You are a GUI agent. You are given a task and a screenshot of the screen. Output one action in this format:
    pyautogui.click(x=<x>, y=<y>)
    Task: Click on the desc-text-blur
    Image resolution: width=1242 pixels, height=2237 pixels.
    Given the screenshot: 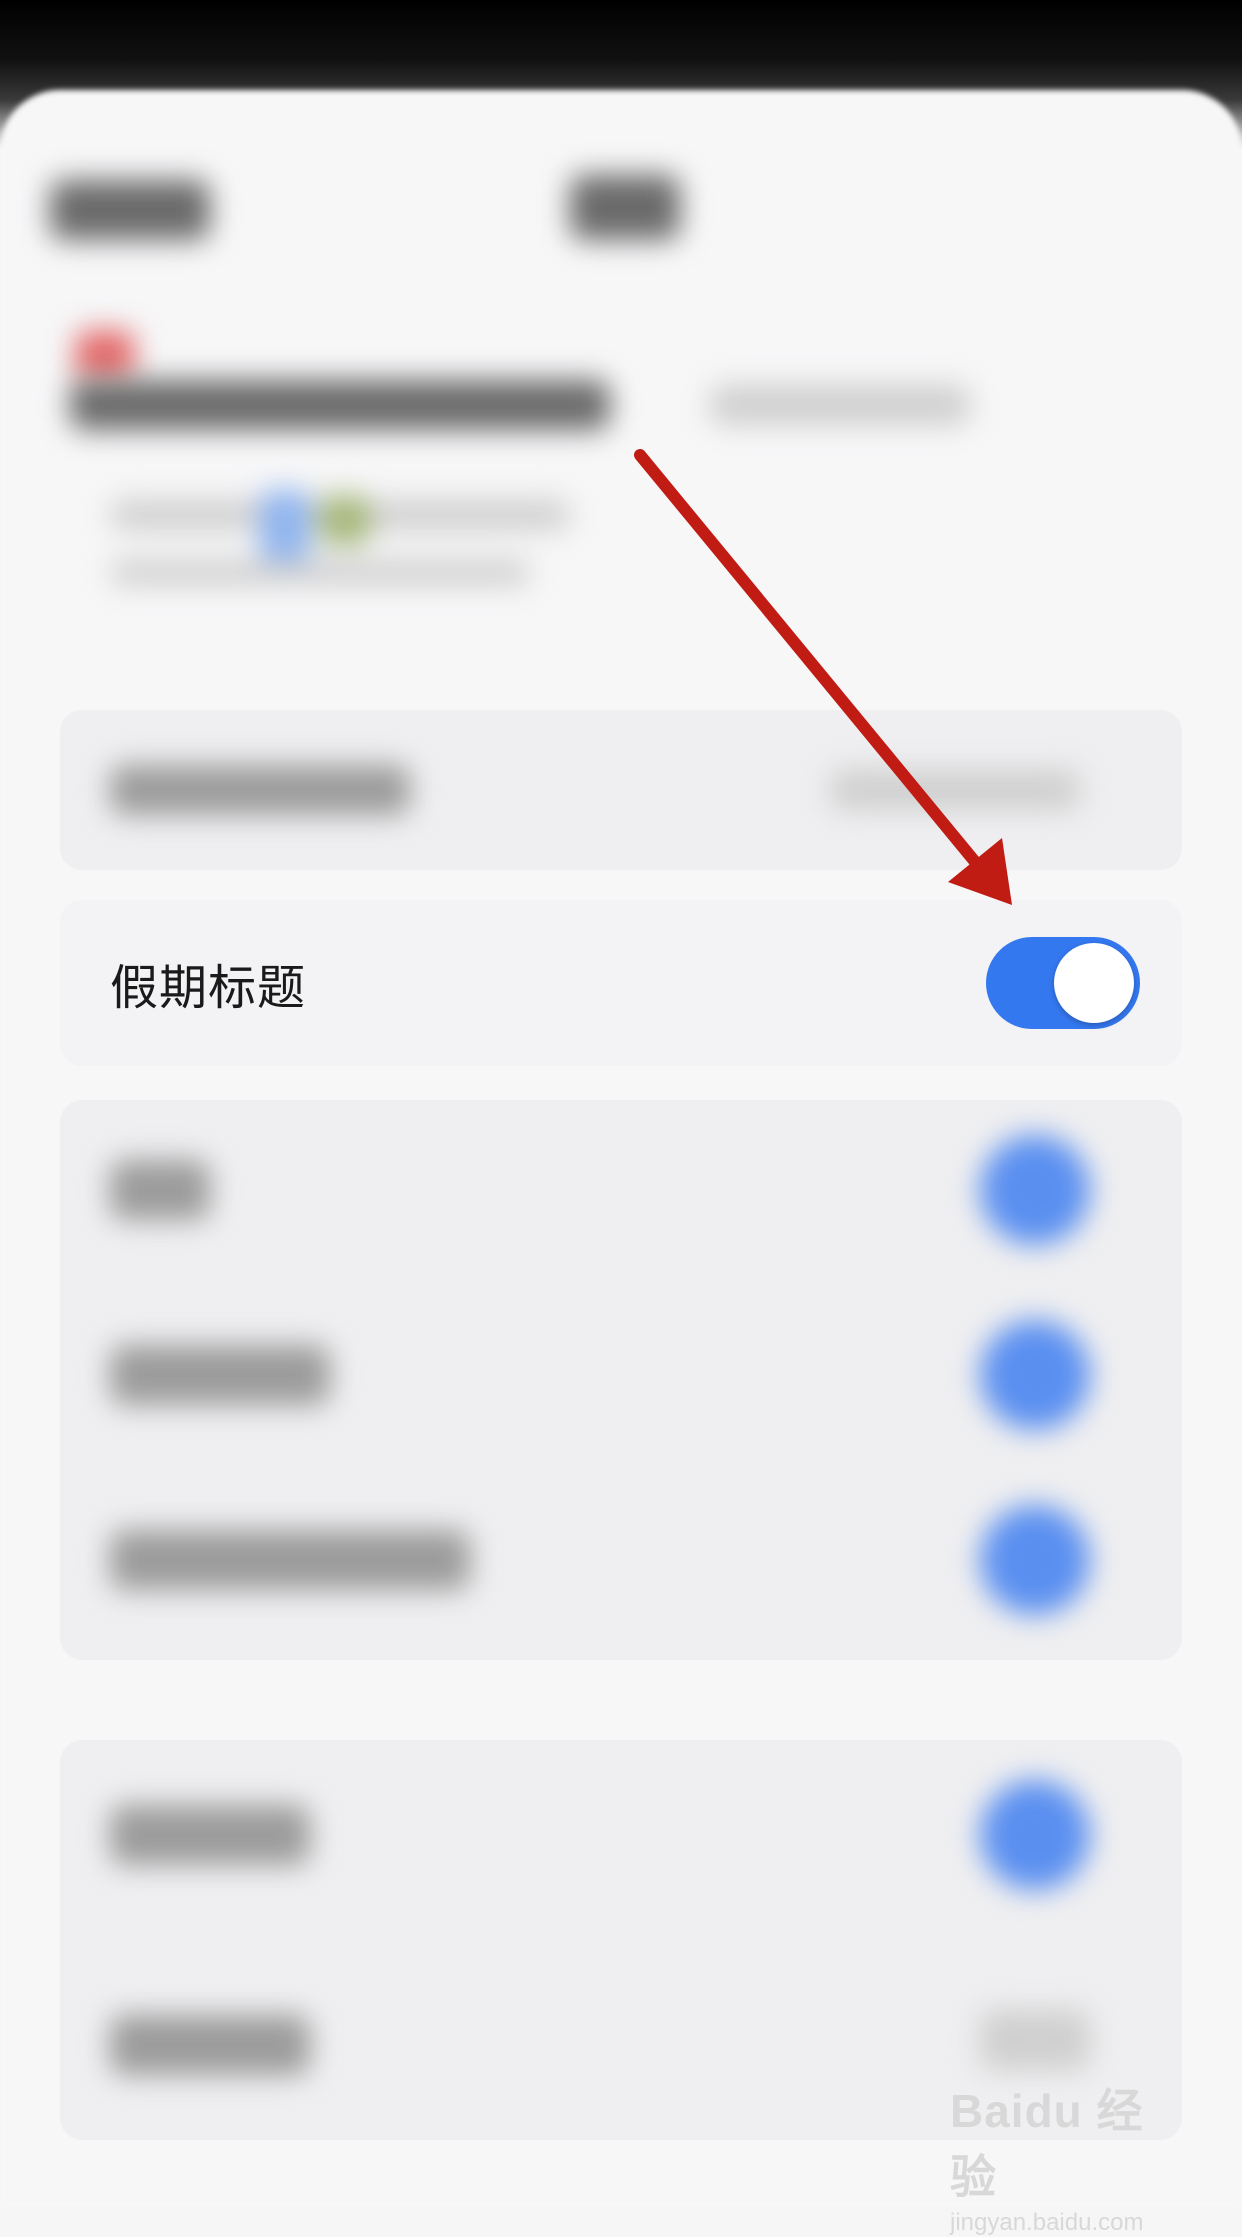 What is the action you would take?
    pyautogui.click(x=340, y=545)
    